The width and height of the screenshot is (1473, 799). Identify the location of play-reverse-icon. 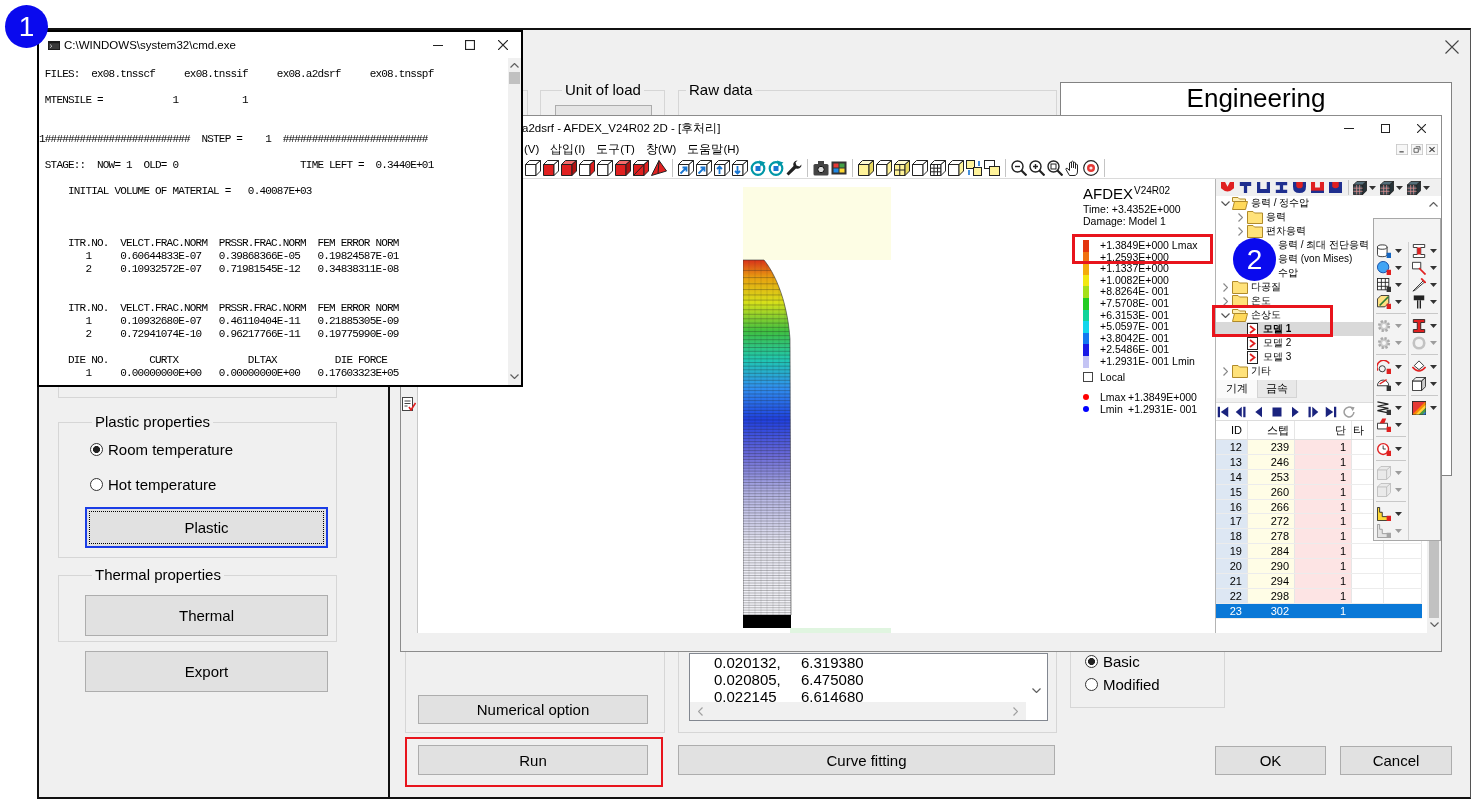
(1259, 411).